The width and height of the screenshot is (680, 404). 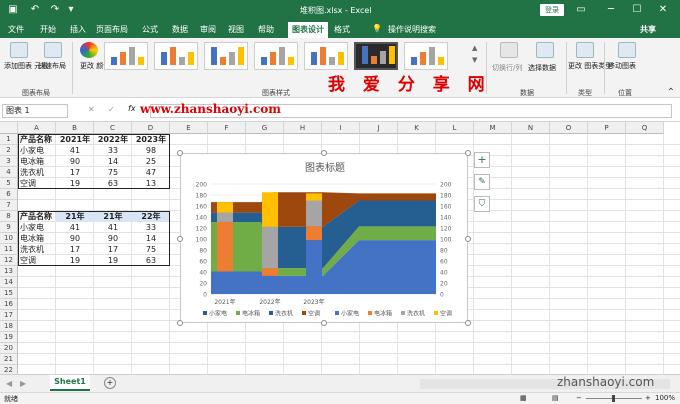 I want to click on row-header: 15, so click(x=9, y=293).